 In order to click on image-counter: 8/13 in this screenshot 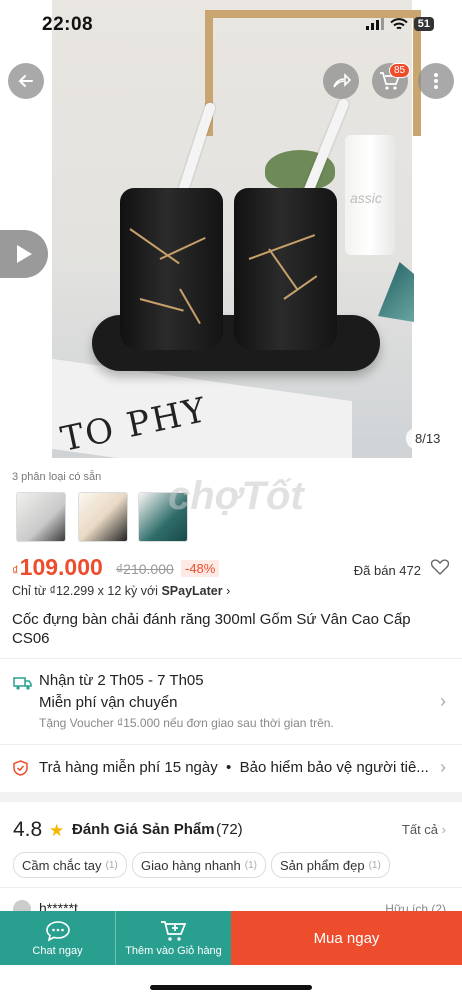, I will do `click(428, 438)`.